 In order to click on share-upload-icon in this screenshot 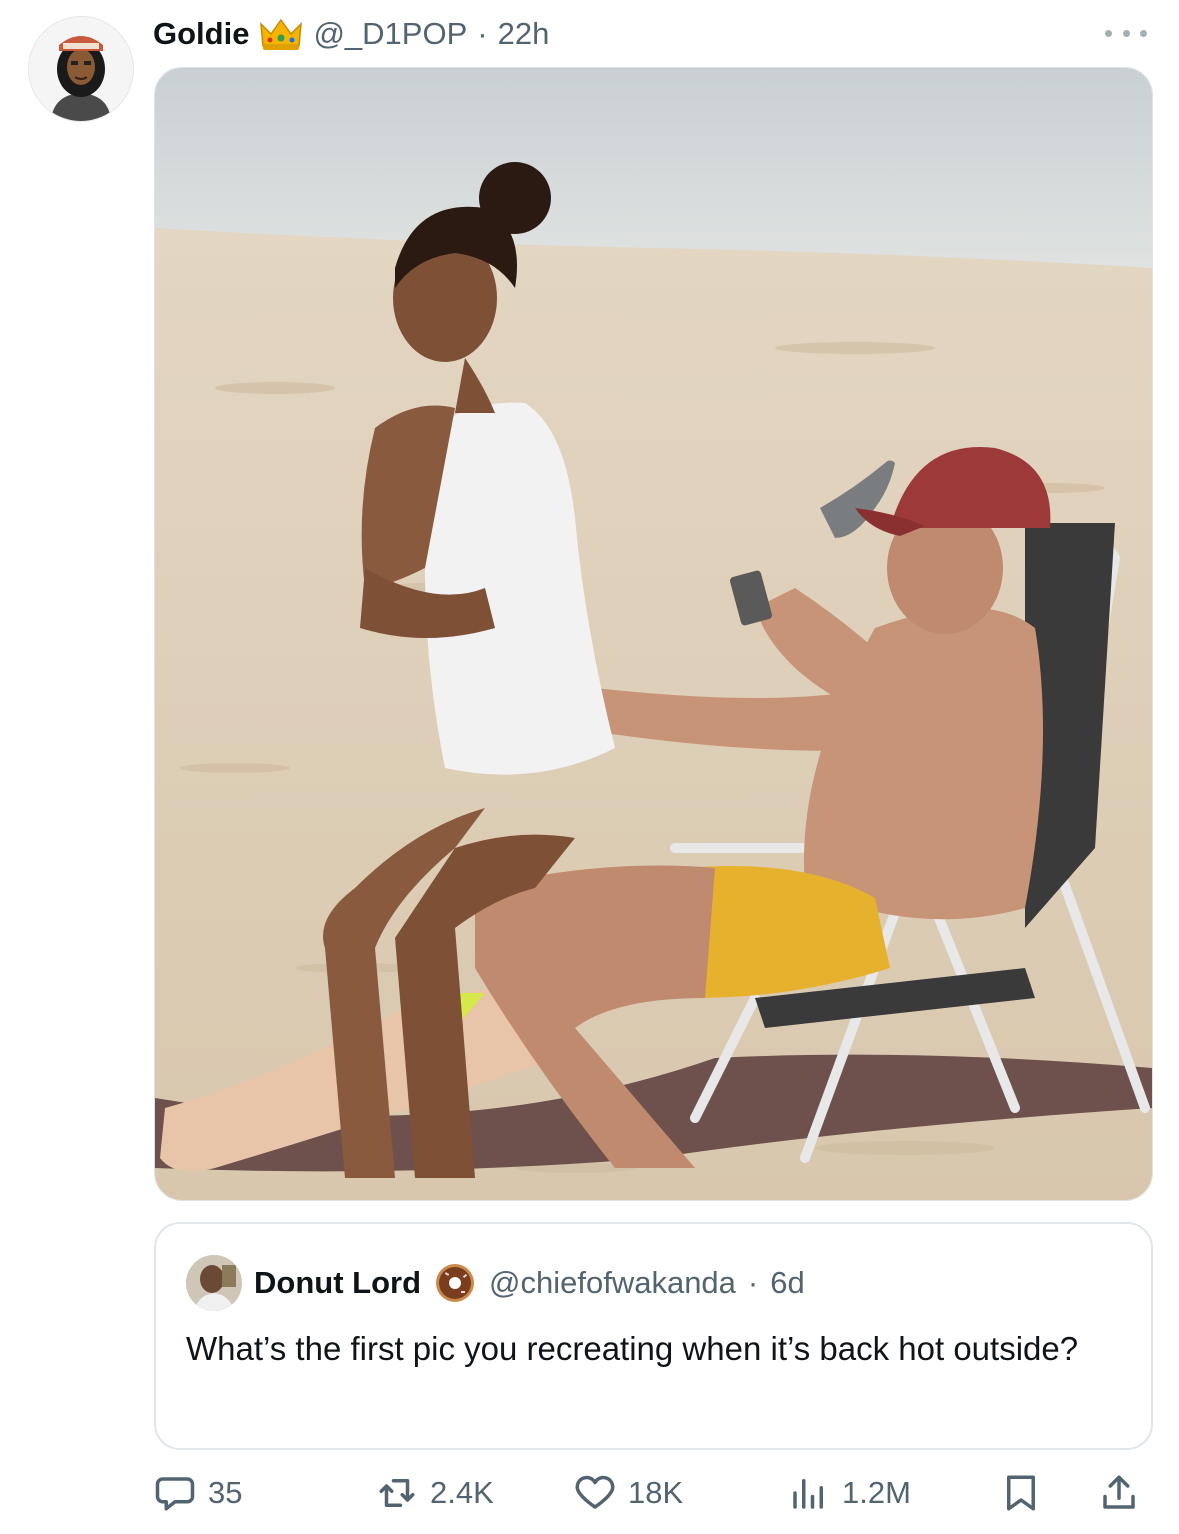, I will do `click(1119, 1492)`.